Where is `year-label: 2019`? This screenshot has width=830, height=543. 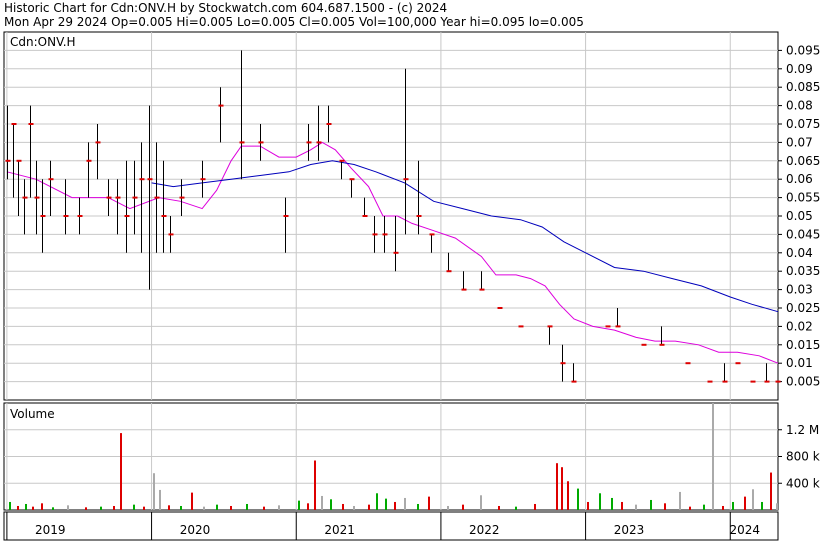 year-label: 2019 is located at coordinates (50, 530).